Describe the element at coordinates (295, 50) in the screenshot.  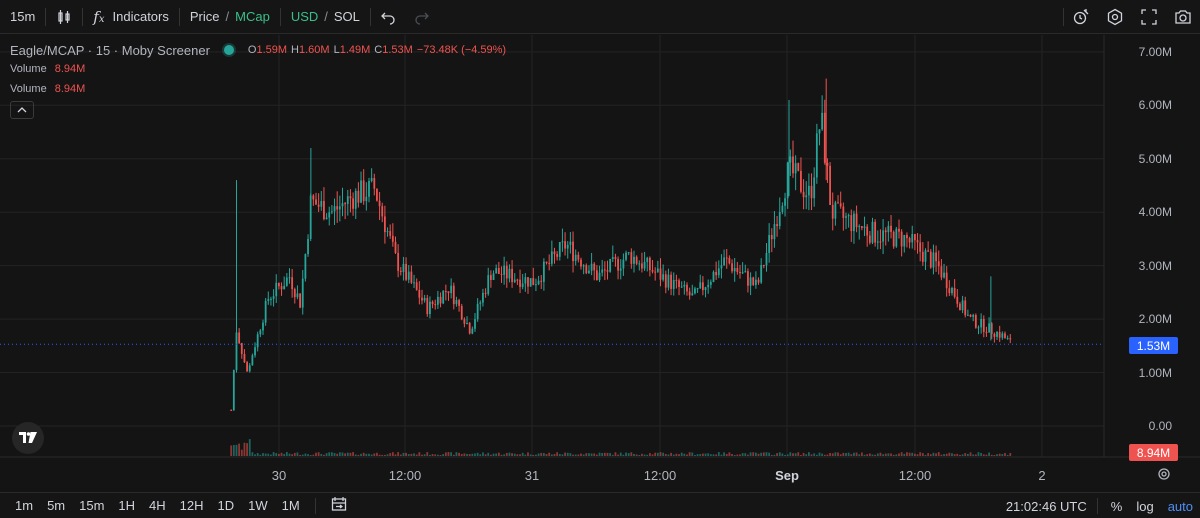
I see `high-label: H` at that location.